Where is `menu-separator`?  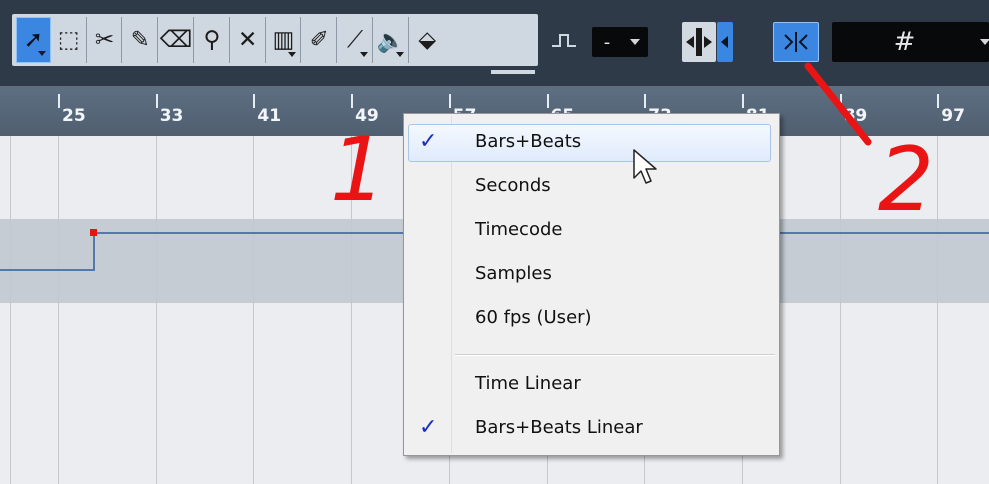 menu-separator is located at coordinates (615, 355).